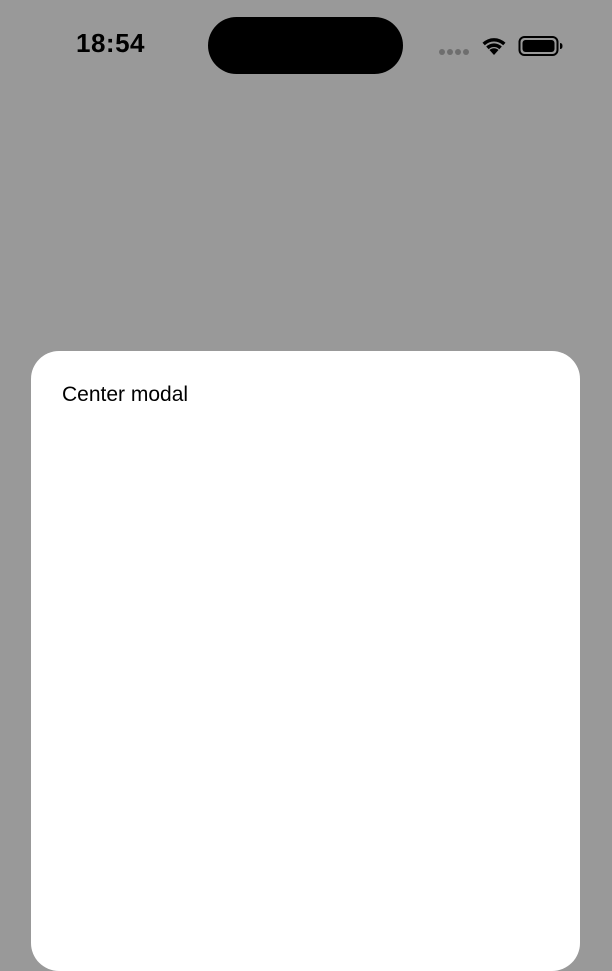  I want to click on cellular-signal-icon, so click(454, 52).